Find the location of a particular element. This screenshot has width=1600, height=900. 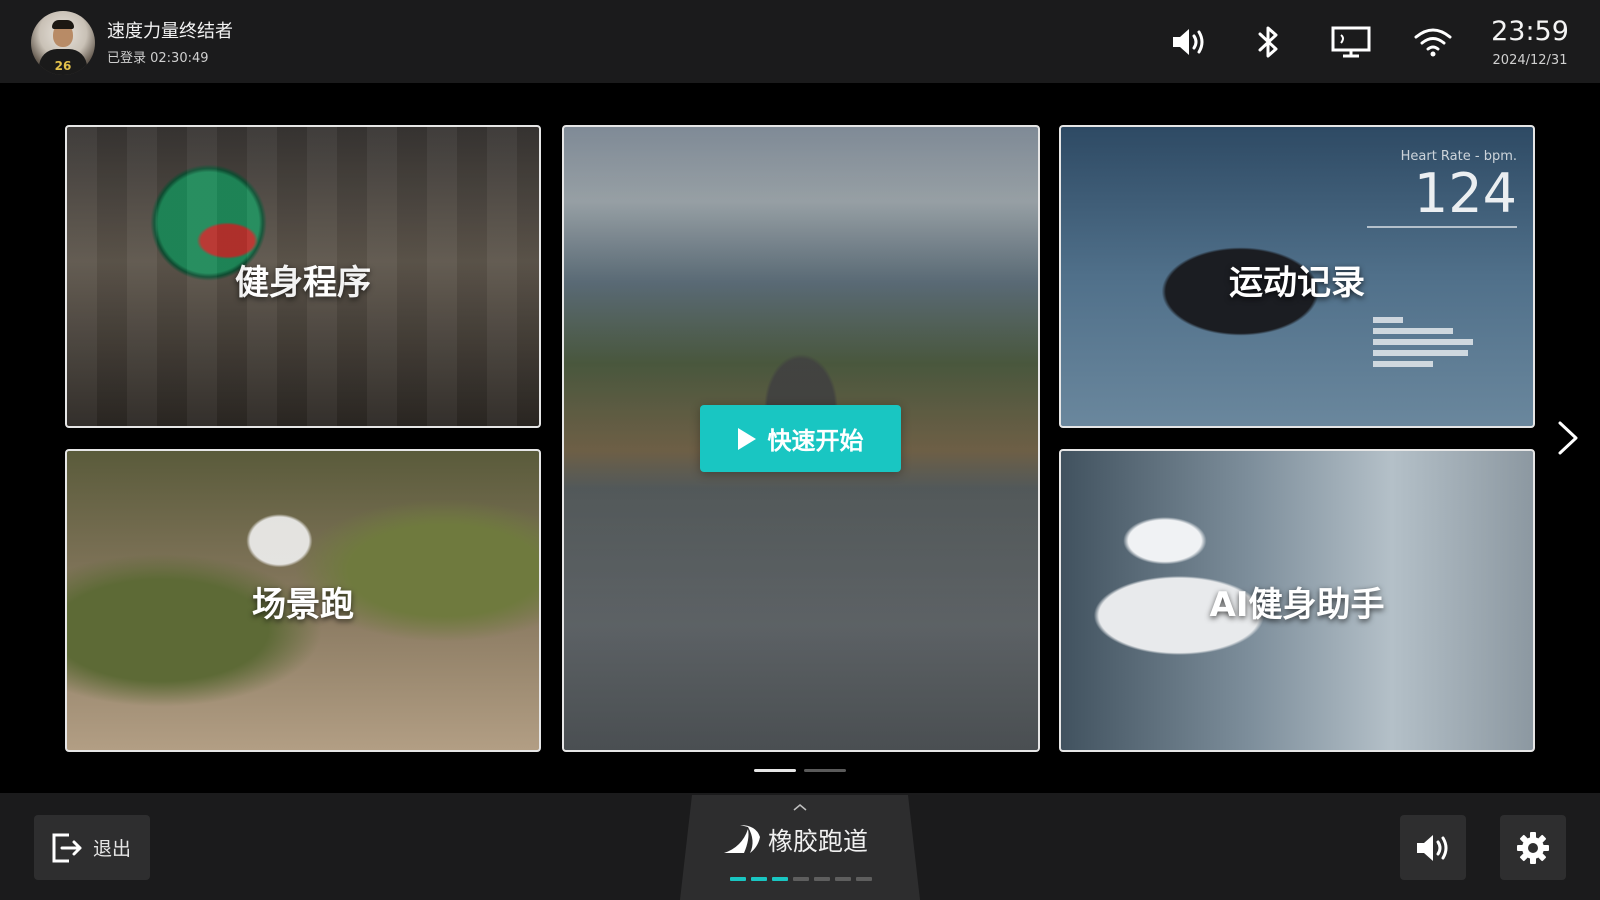

tile-fitness-program: 健身程序 is located at coordinates (303, 276).